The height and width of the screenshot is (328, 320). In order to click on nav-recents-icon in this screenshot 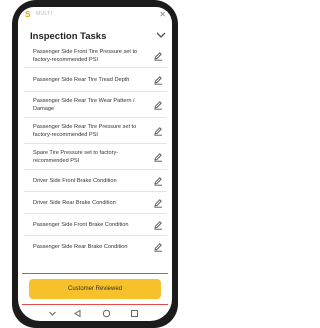, I will do `click(134, 313)`.